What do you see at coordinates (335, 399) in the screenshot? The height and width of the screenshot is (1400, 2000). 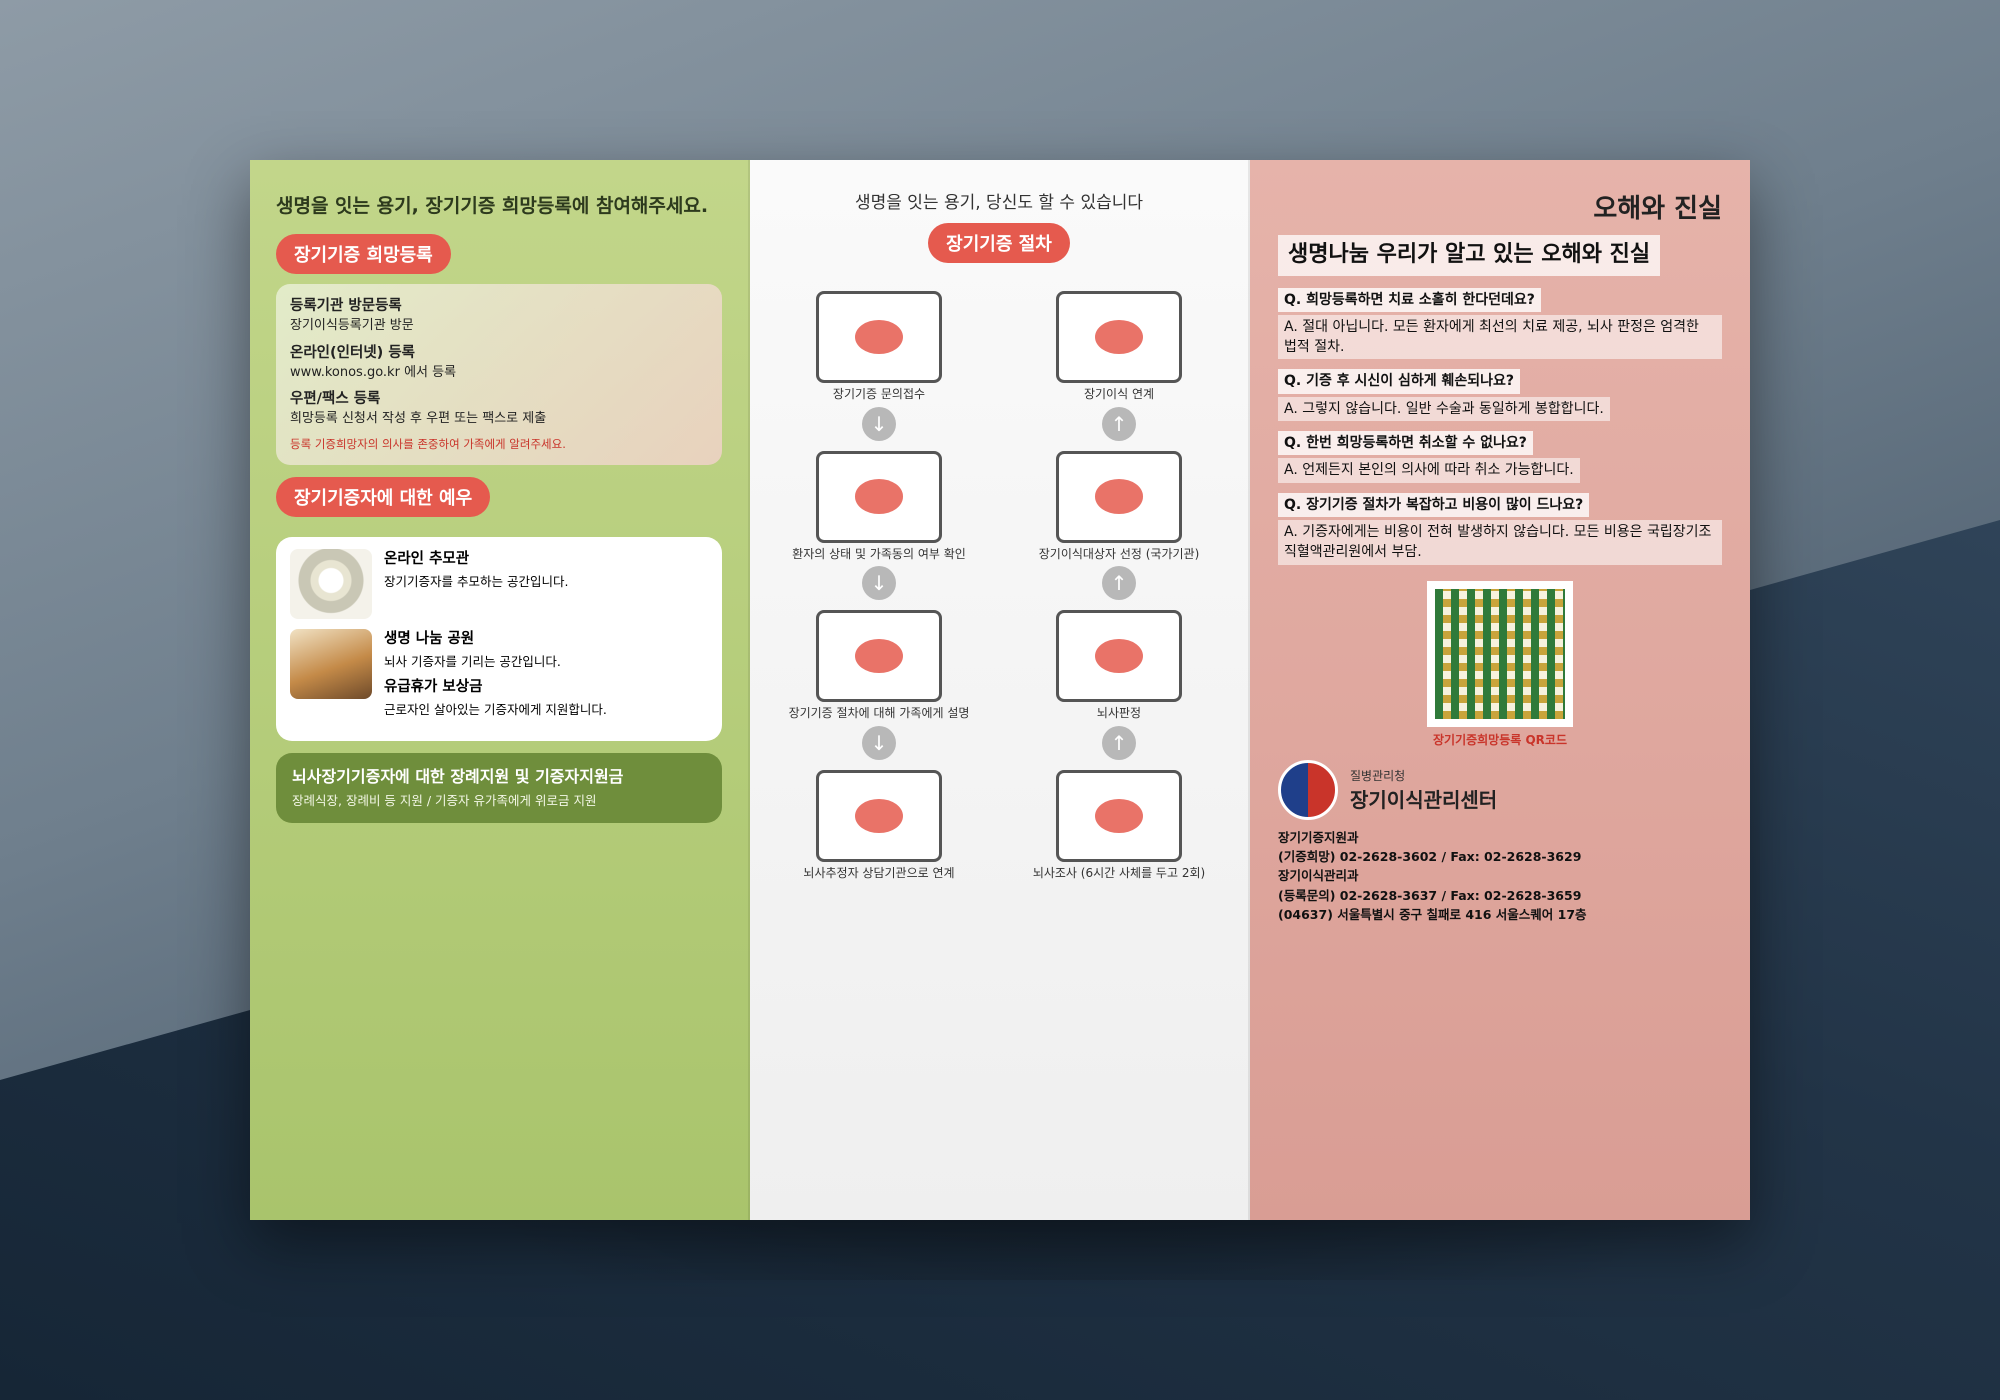 I see `register-item-title: 우편/팩스 등록` at bounding box center [335, 399].